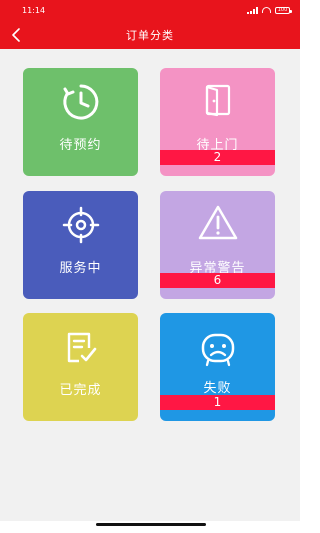 This screenshot has width=320, height=533. I want to click on card-exception-warning: 异常警告 6, so click(217, 245).